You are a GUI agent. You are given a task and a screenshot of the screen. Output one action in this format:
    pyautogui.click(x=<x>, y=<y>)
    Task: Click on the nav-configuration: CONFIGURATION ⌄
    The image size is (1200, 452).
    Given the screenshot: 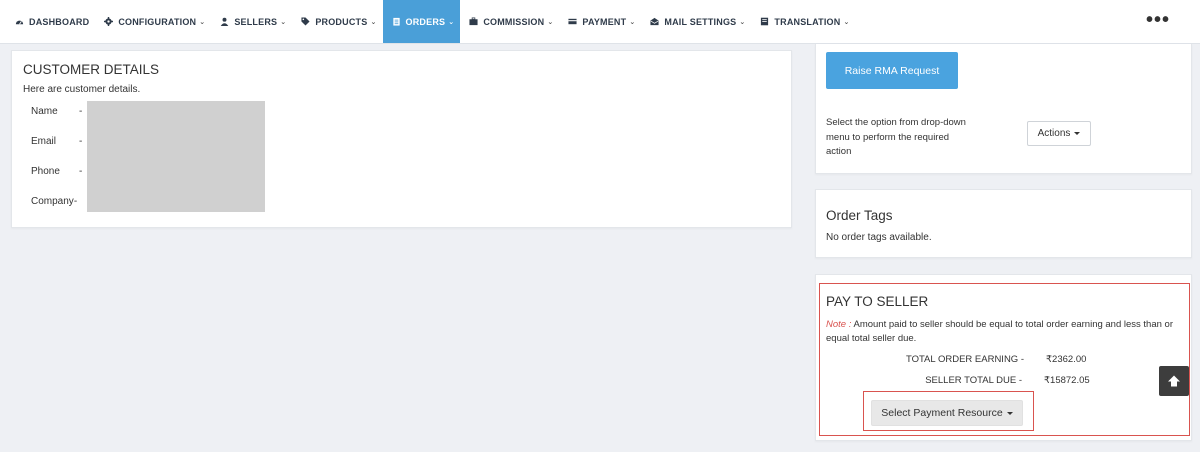 What is the action you would take?
    pyautogui.click(x=153, y=21)
    